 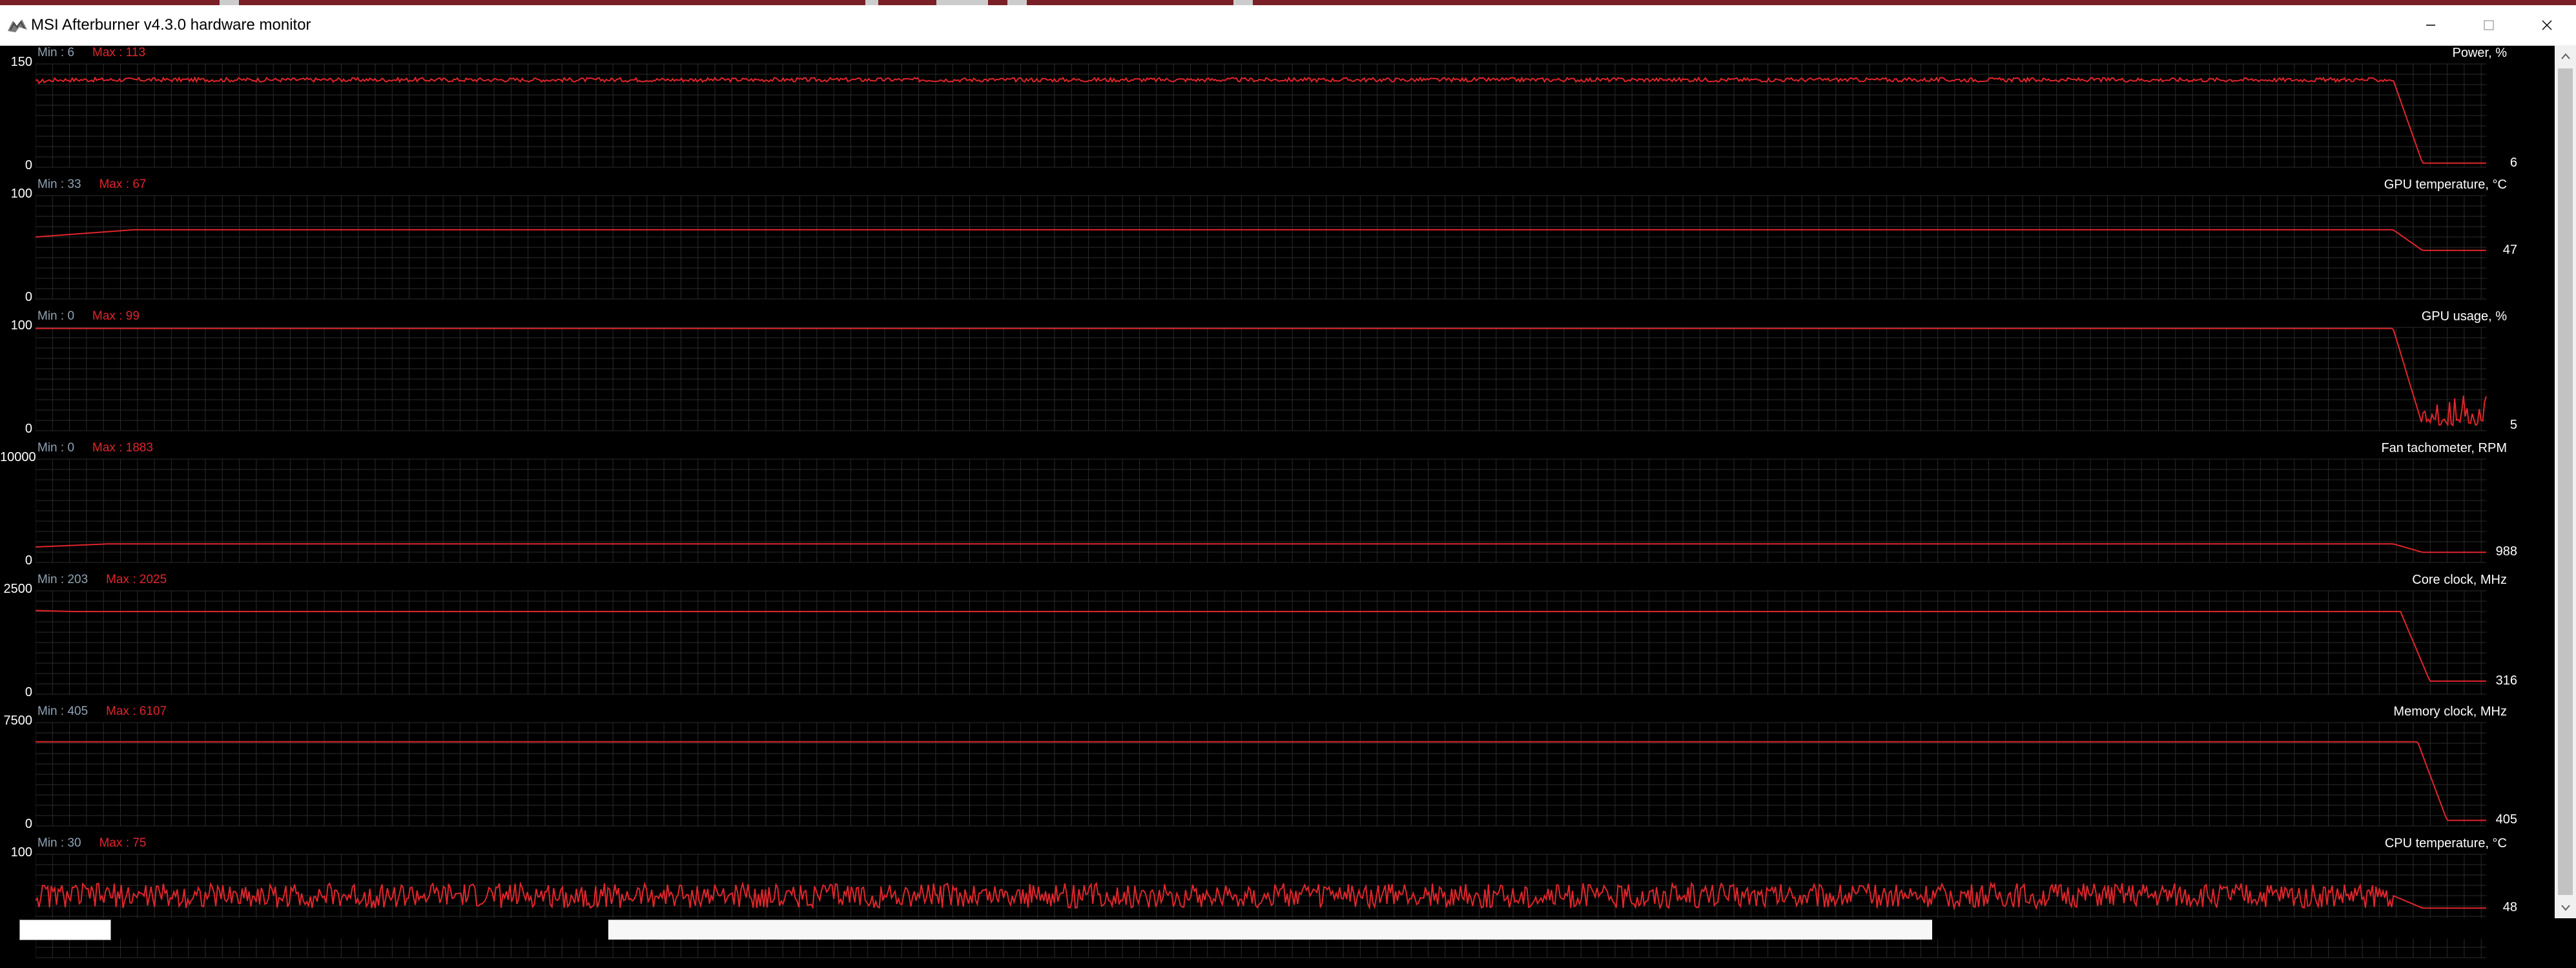 I want to click on vertical-scrollbar, so click(x=2565, y=481).